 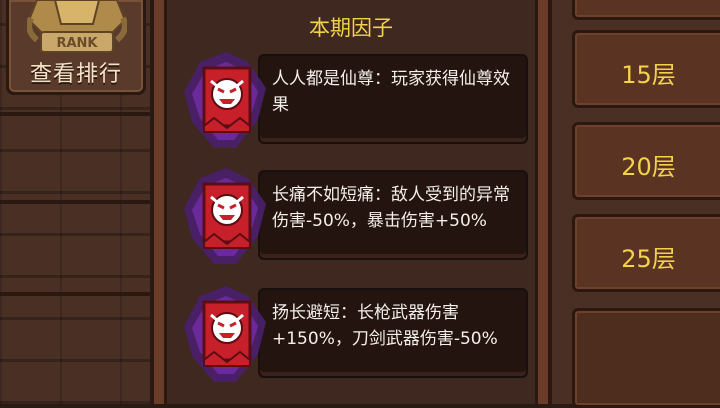 I want to click on factor-item: 长痛不如短痛：敌人受到的异常伤害-50%，暴击伤害+50%, so click(x=353, y=217).